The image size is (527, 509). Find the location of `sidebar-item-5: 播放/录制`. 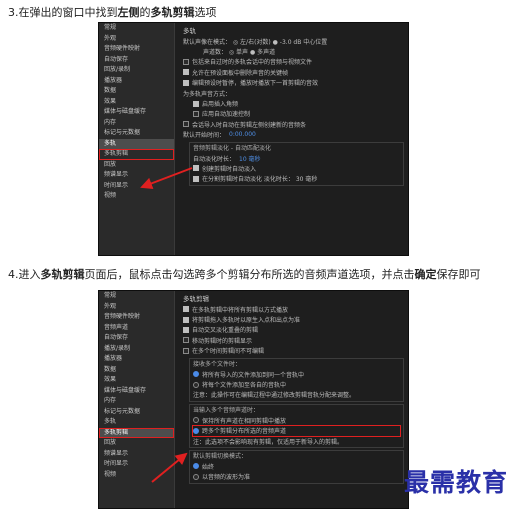

sidebar-item-5: 播放/录制 is located at coordinates (136, 349).